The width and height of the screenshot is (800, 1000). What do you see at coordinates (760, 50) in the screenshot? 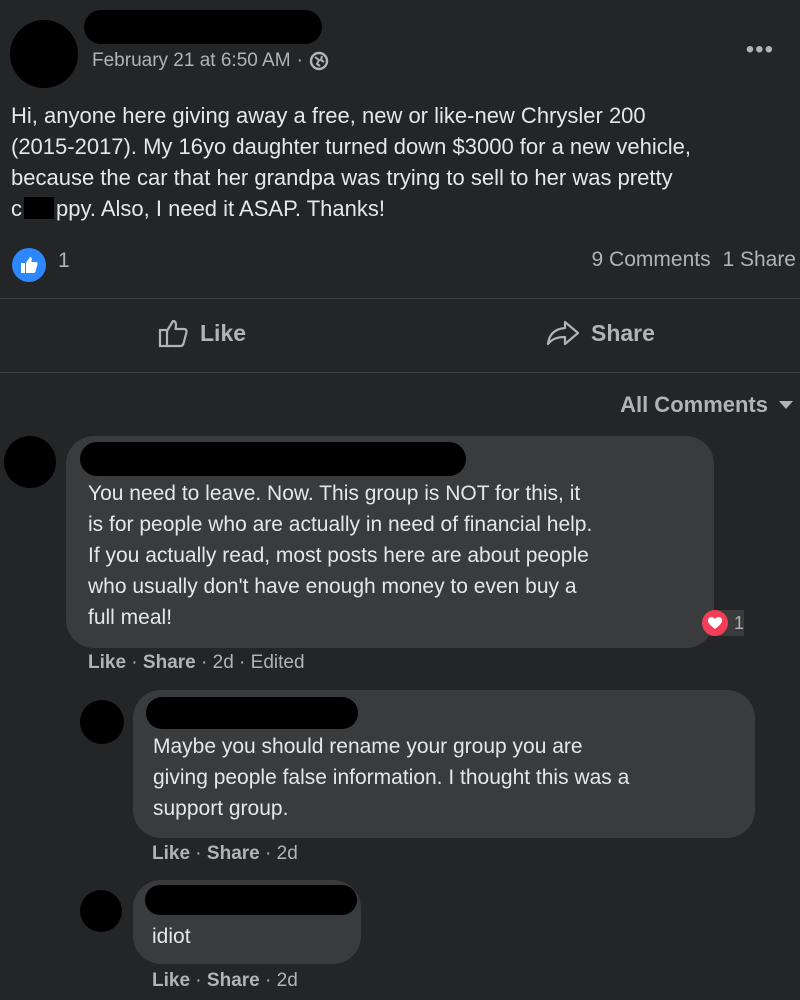
I see `more-options-icon: •••` at bounding box center [760, 50].